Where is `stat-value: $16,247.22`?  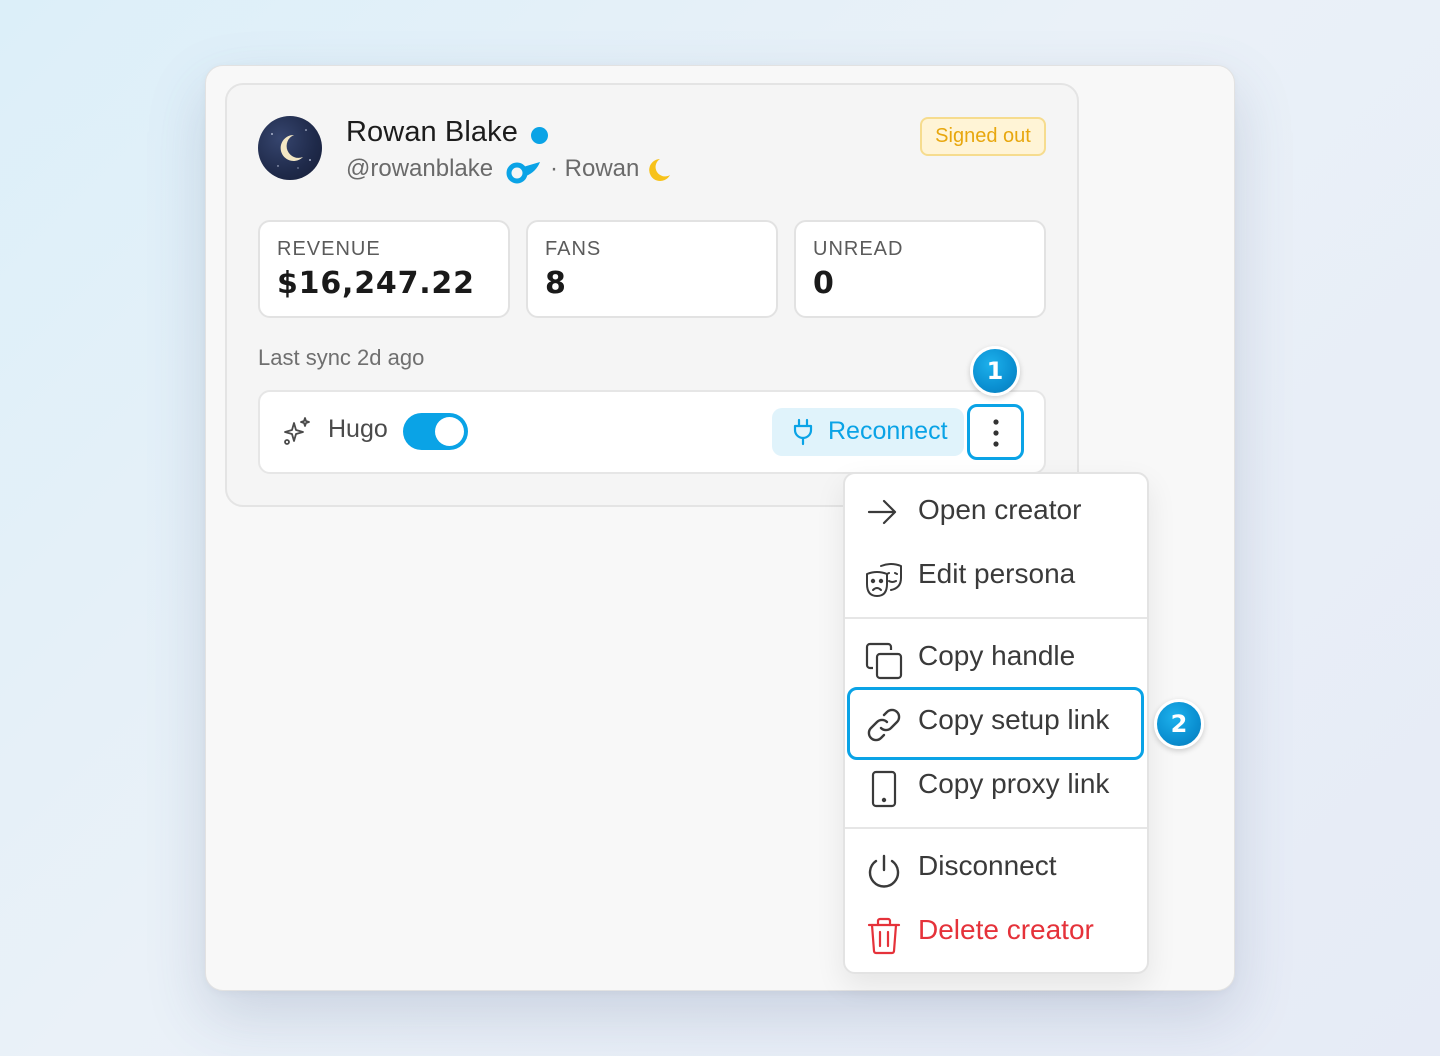
stat-value: $16,247.22 is located at coordinates (376, 283).